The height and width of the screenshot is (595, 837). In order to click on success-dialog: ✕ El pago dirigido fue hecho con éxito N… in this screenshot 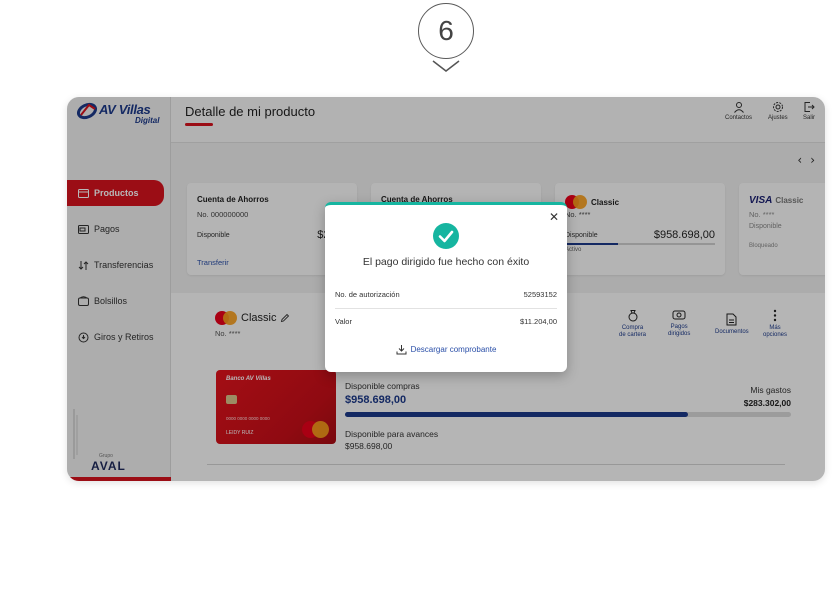, I will do `click(446, 287)`.